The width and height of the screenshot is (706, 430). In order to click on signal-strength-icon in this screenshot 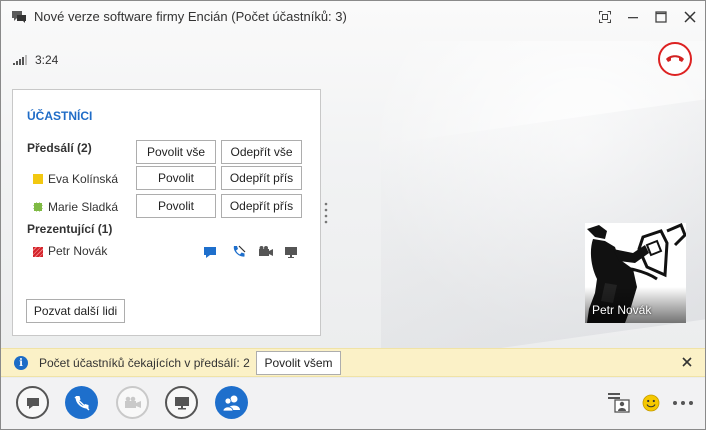, I will do `click(21, 59)`.